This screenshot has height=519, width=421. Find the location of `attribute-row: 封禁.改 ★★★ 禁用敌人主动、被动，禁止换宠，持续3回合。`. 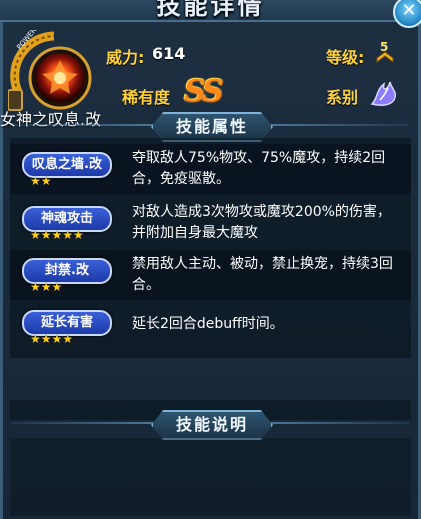

attribute-row: 封禁.改 ★★★ 禁用敌人主动、被动，禁止换宠，持续3回合。 is located at coordinates (210, 275).